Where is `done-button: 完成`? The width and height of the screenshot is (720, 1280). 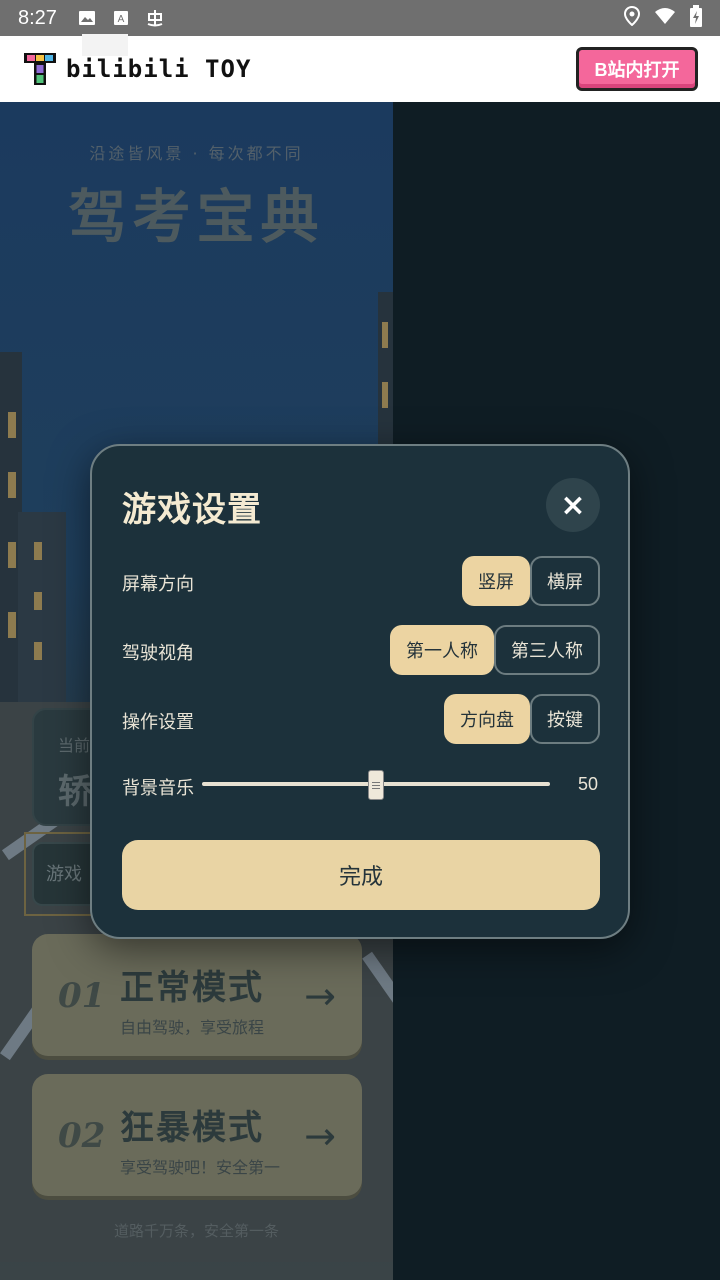 done-button: 完成 is located at coordinates (361, 875).